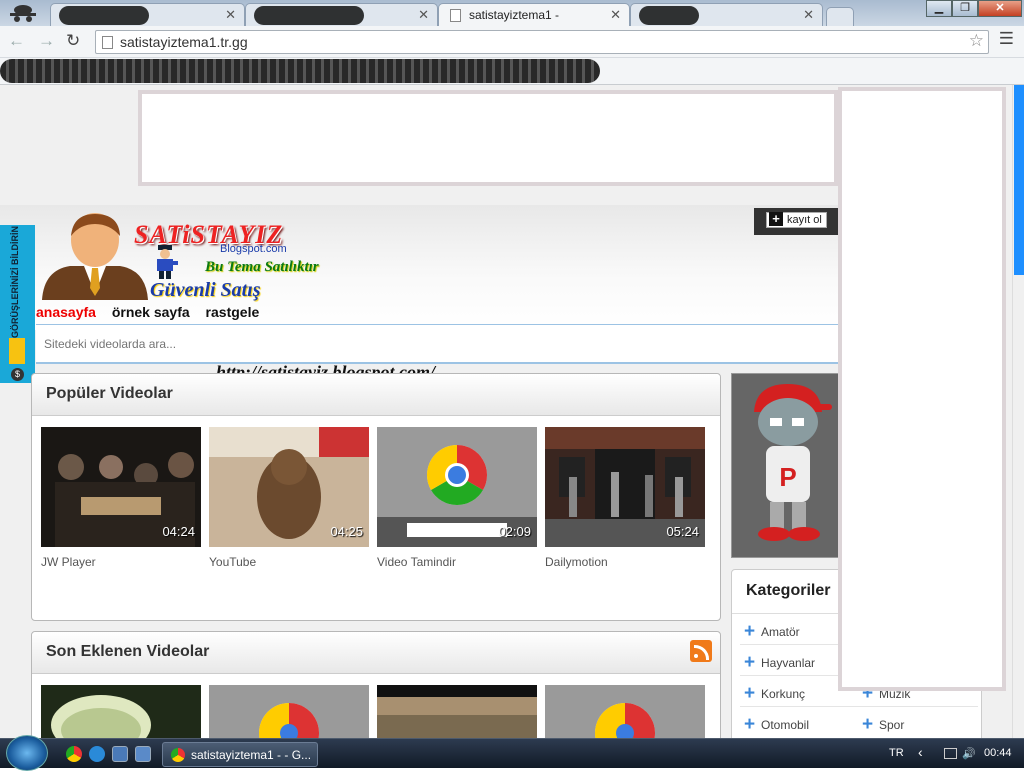  Describe the element at coordinates (542, 42) in the screenshot. I see `address-bar: satistayiztema1.tr.gg ☆` at that location.